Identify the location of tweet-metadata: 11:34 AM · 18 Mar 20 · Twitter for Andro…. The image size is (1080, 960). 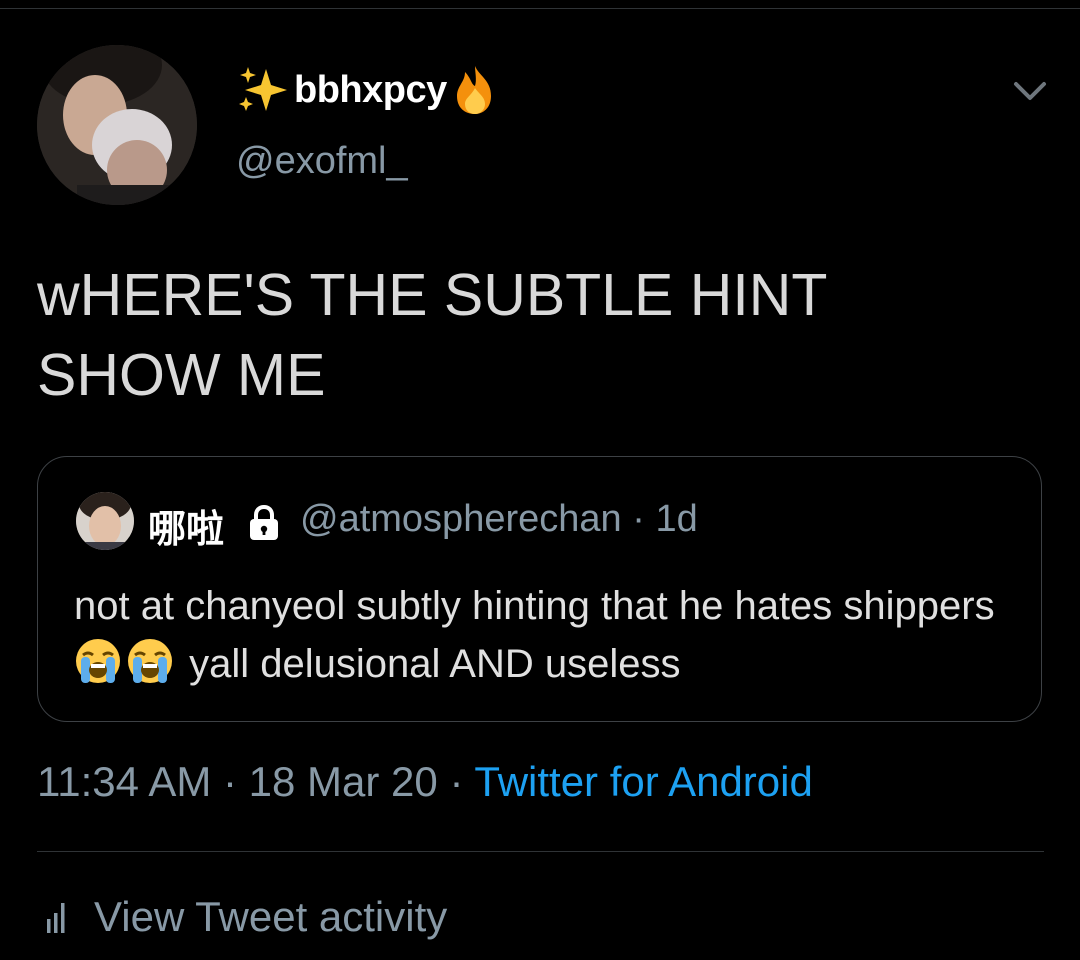
(425, 782).